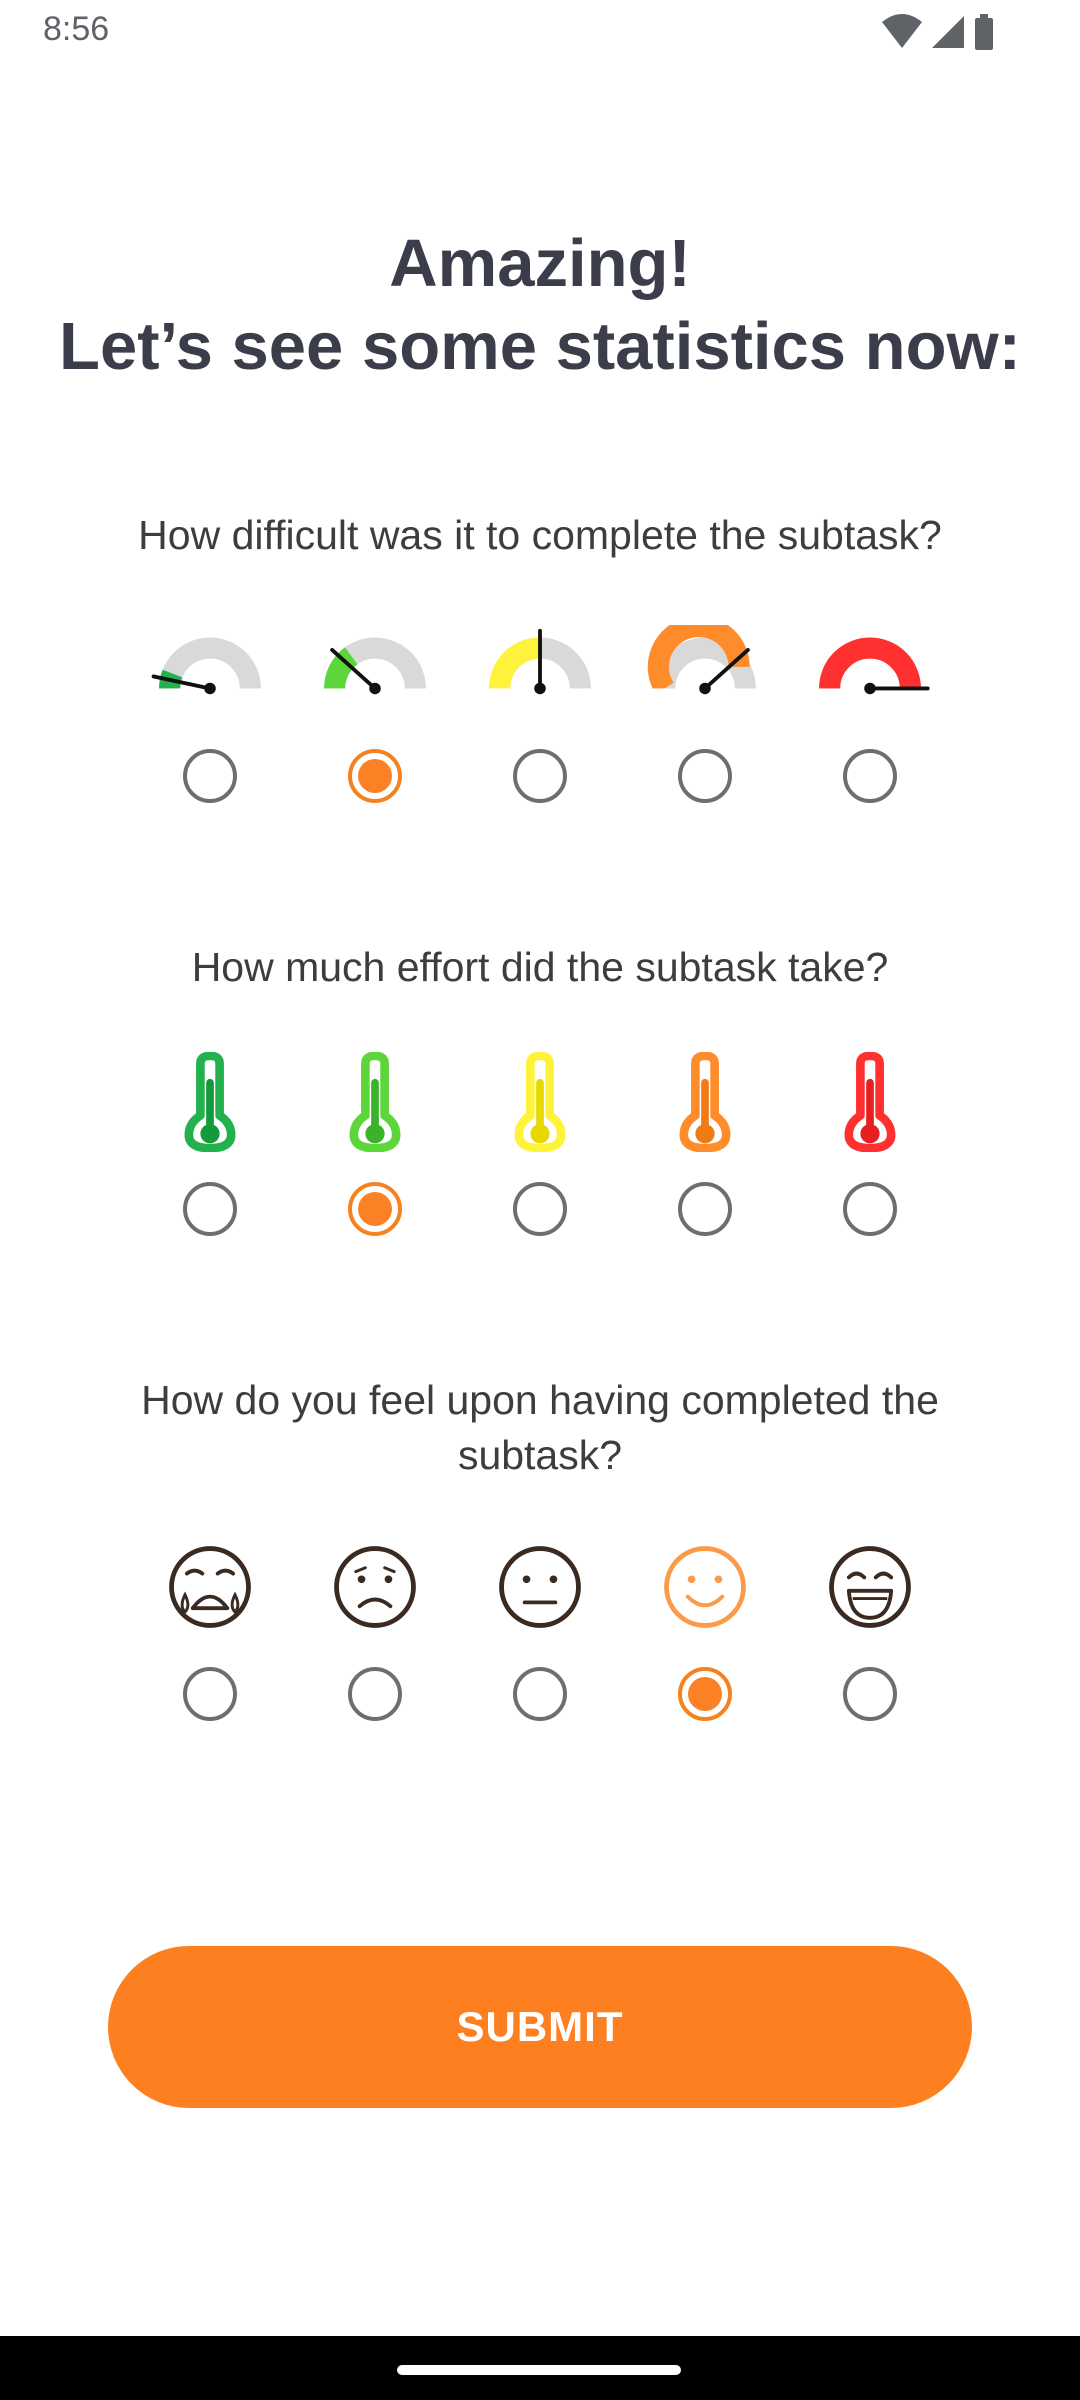  I want to click on medium-effort-thermometer-icon, so click(540, 1102).